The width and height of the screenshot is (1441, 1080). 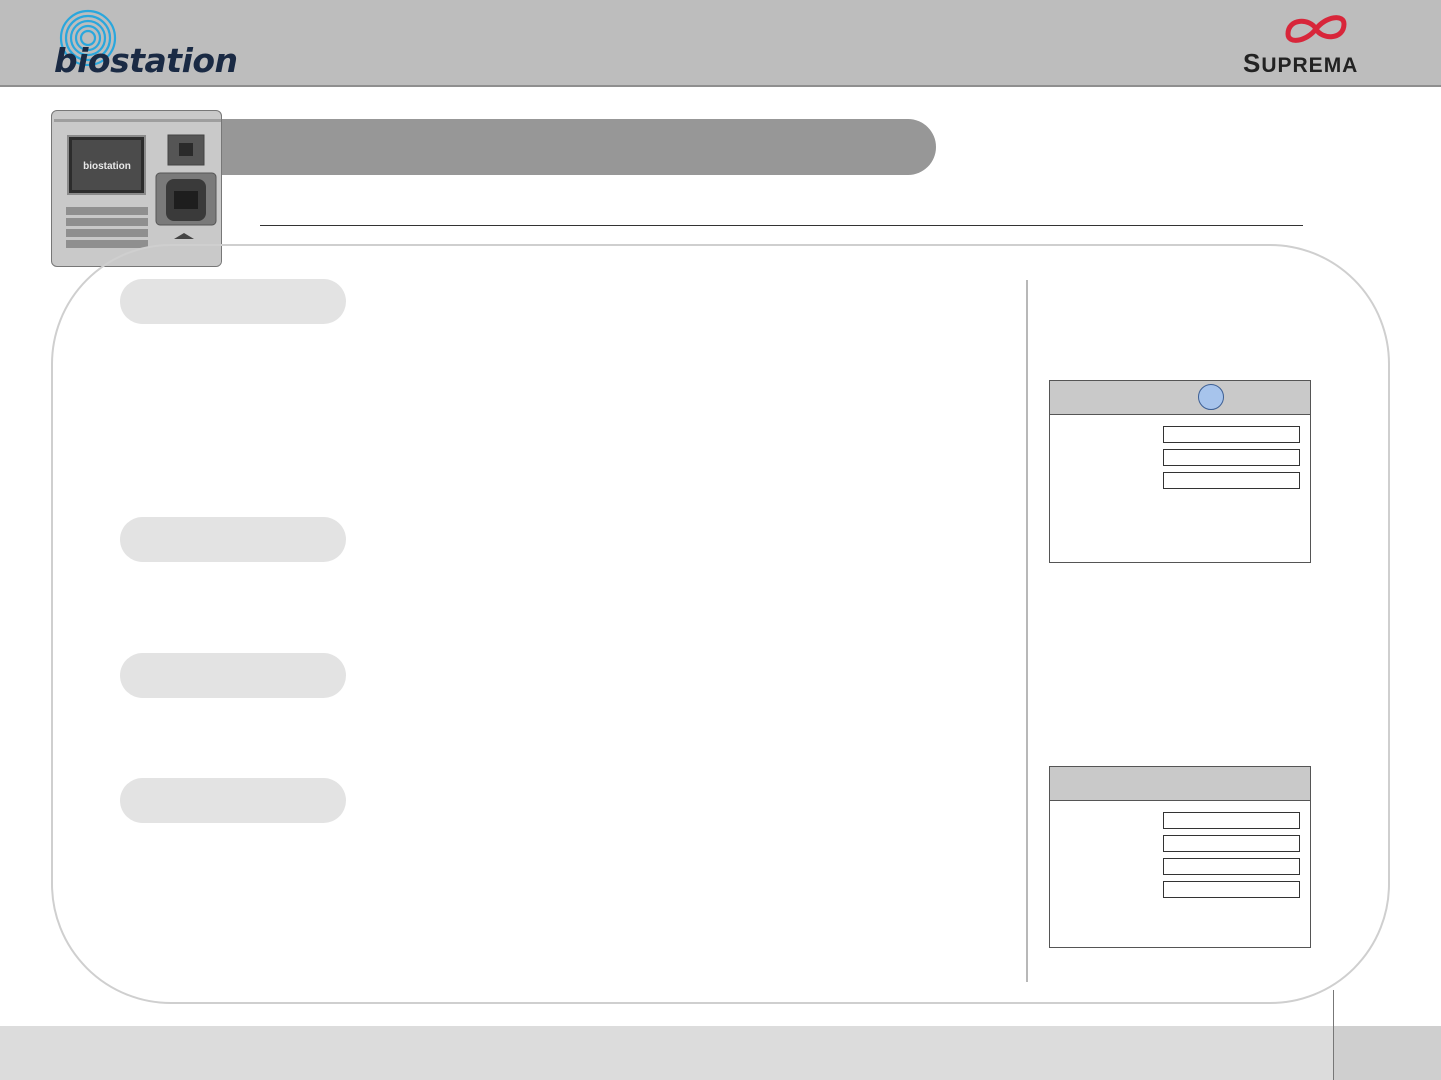 What do you see at coordinates (563, 147) in the screenshot?
I see `section-title-bar` at bounding box center [563, 147].